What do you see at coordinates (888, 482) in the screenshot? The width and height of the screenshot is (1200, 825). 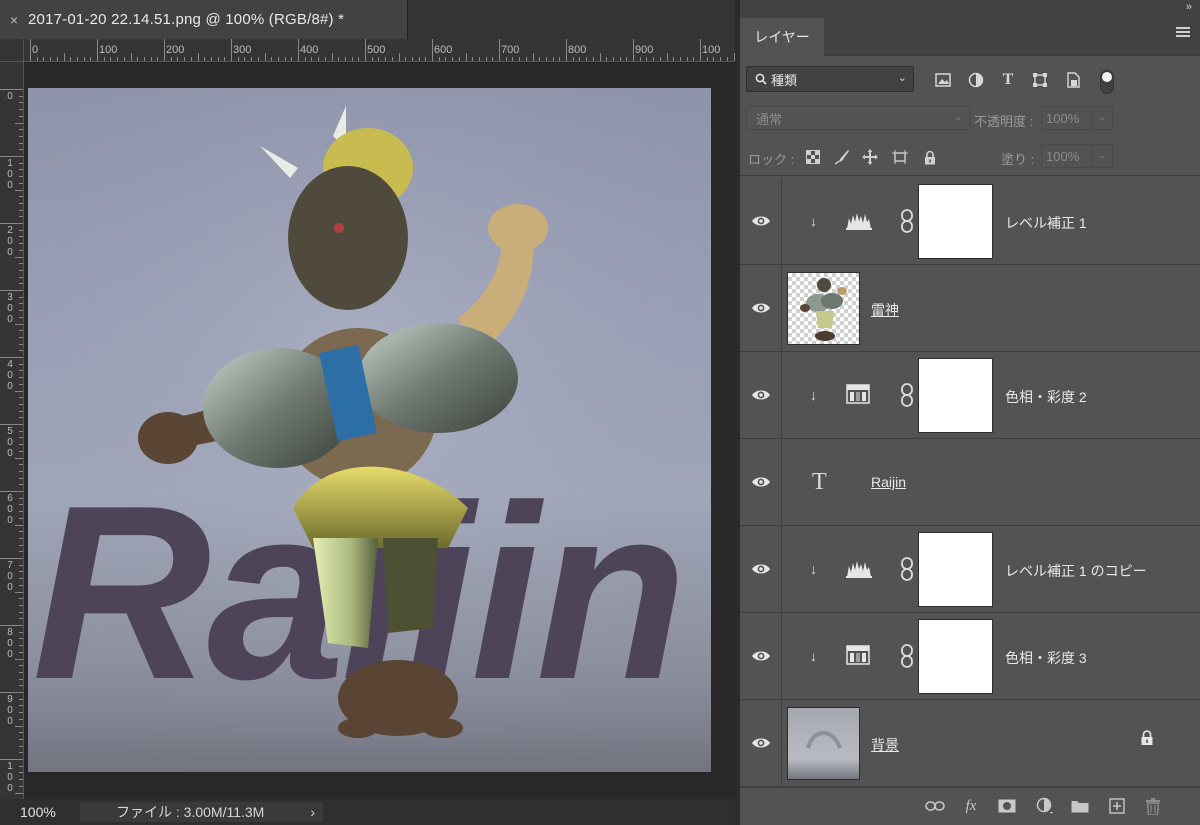 I see `layer-name: Raijin` at bounding box center [888, 482].